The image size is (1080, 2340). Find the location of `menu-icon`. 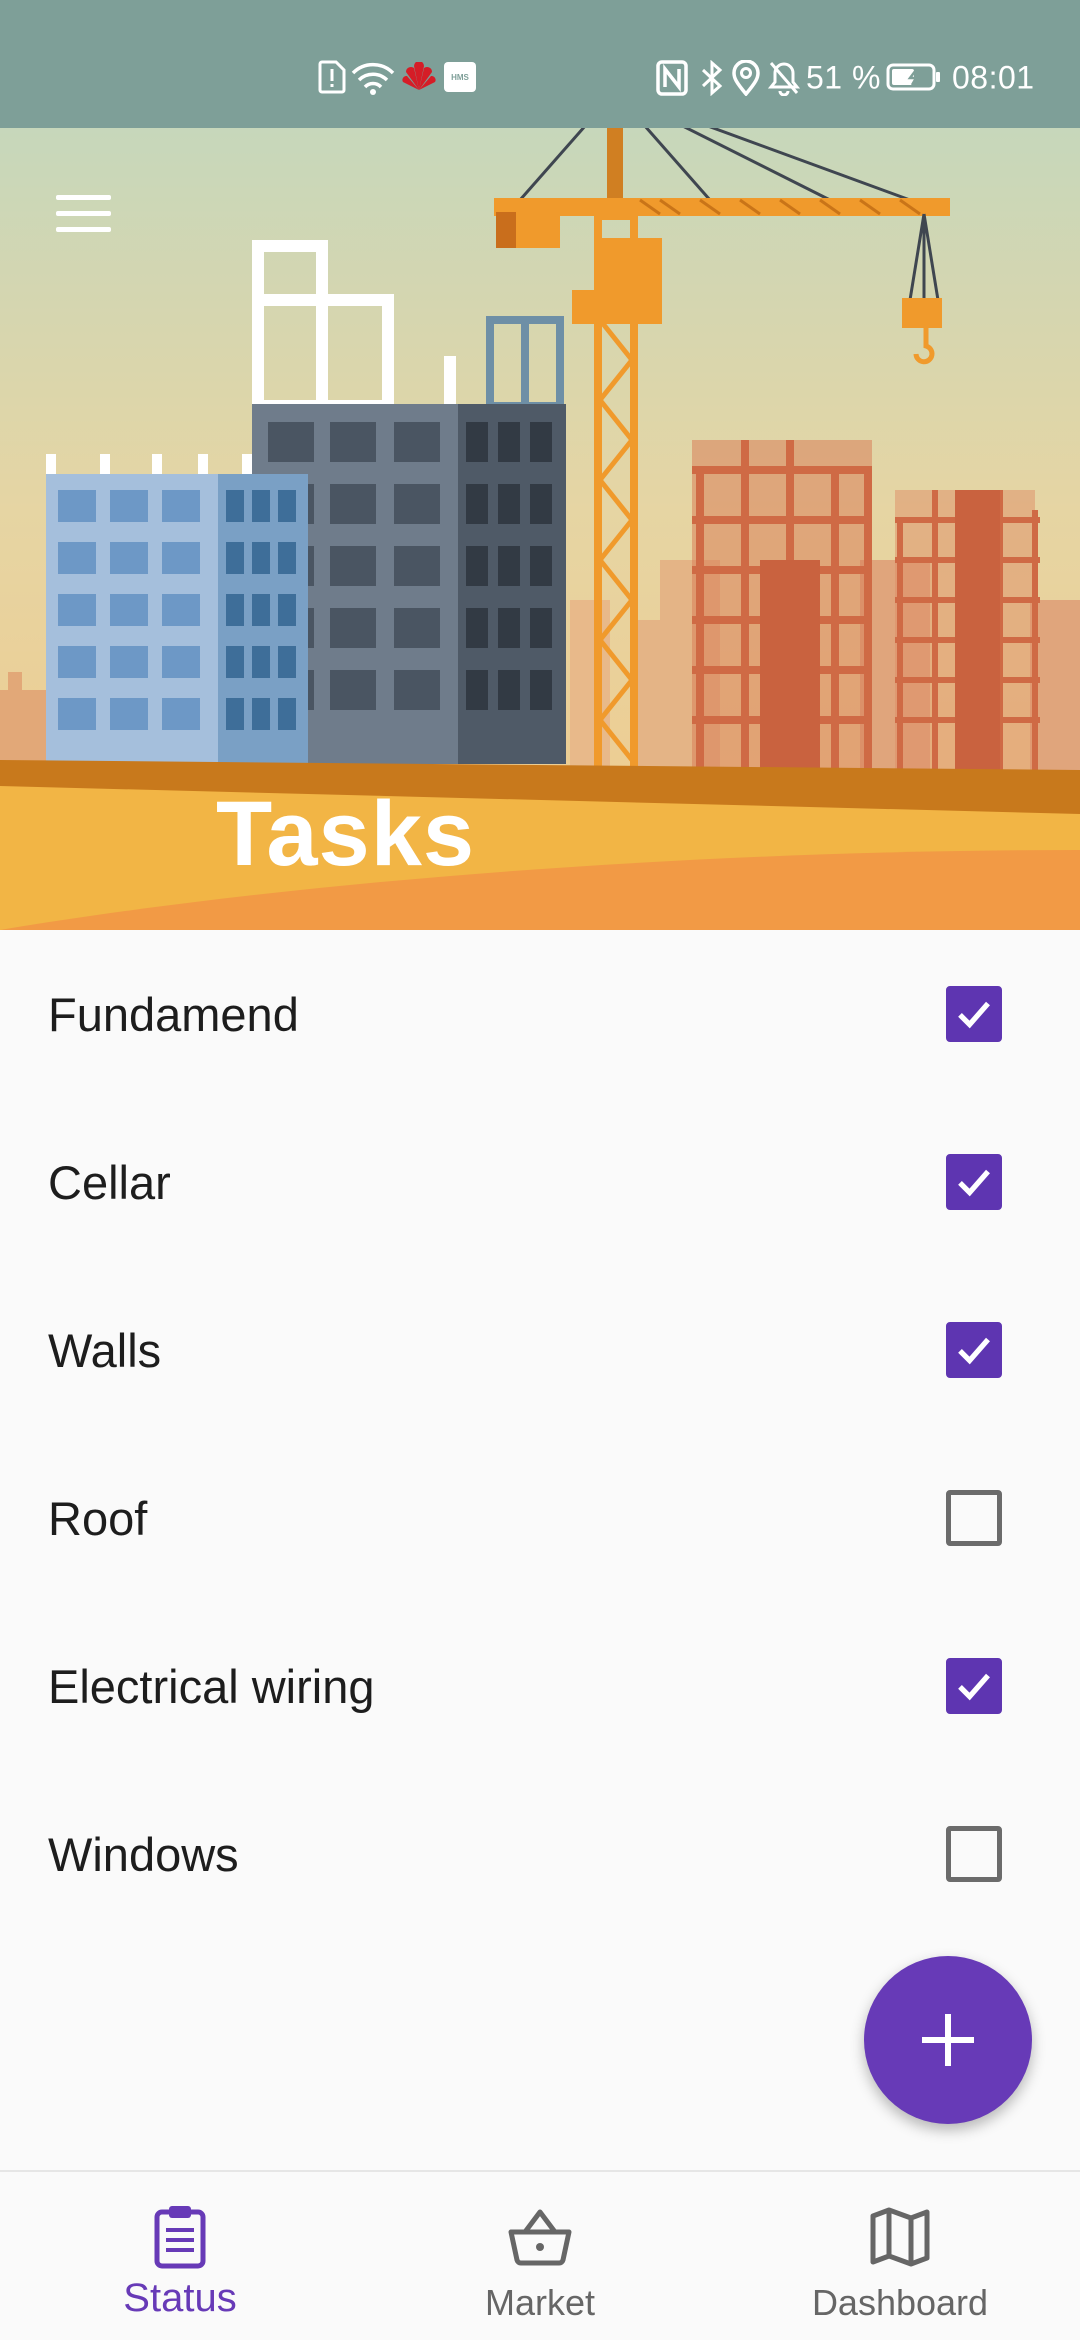

menu-icon is located at coordinates (85, 213).